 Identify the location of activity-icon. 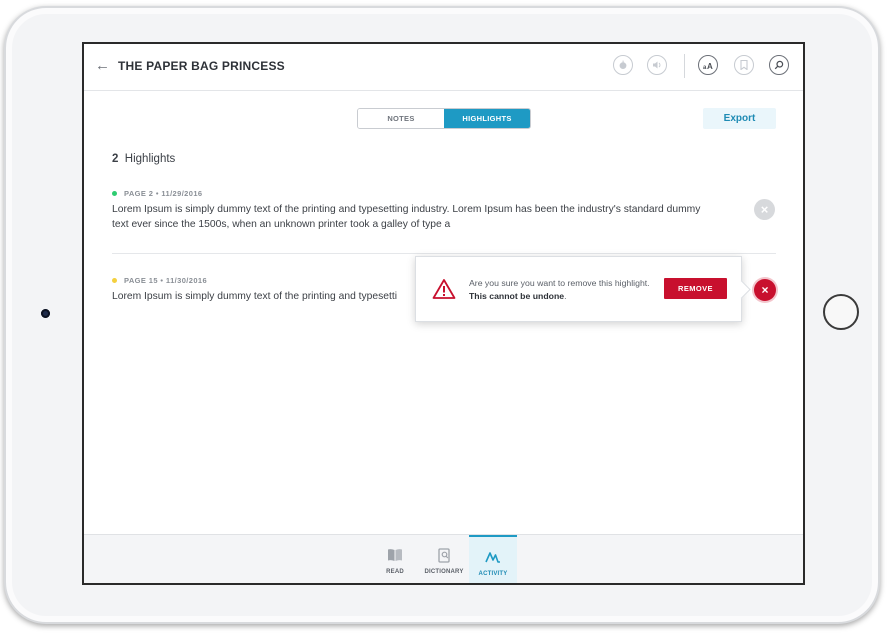
(493, 557).